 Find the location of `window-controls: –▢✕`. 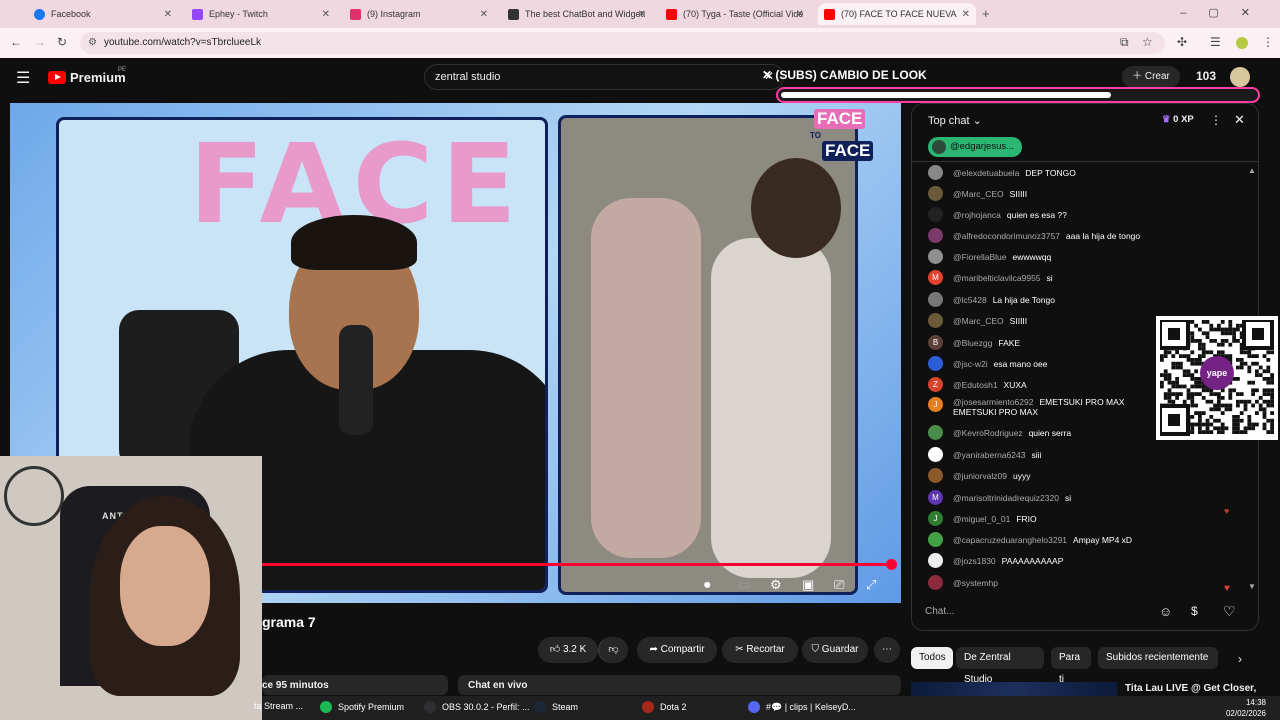

window-controls: –▢✕ is located at coordinates (1226, 12).